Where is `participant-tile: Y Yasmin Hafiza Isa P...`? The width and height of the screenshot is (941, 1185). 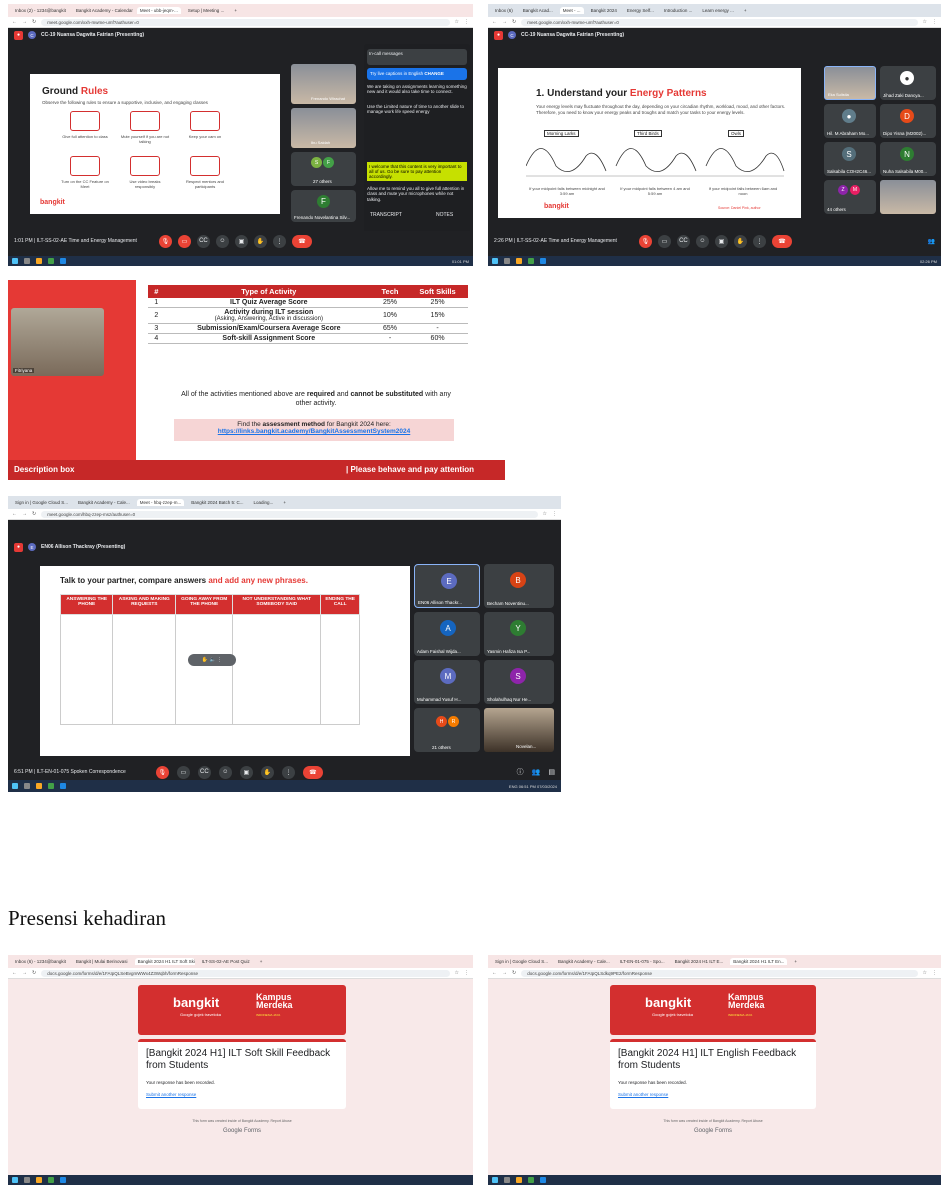 participant-tile: Y Yasmin Hafiza Isa P... is located at coordinates (519, 634).